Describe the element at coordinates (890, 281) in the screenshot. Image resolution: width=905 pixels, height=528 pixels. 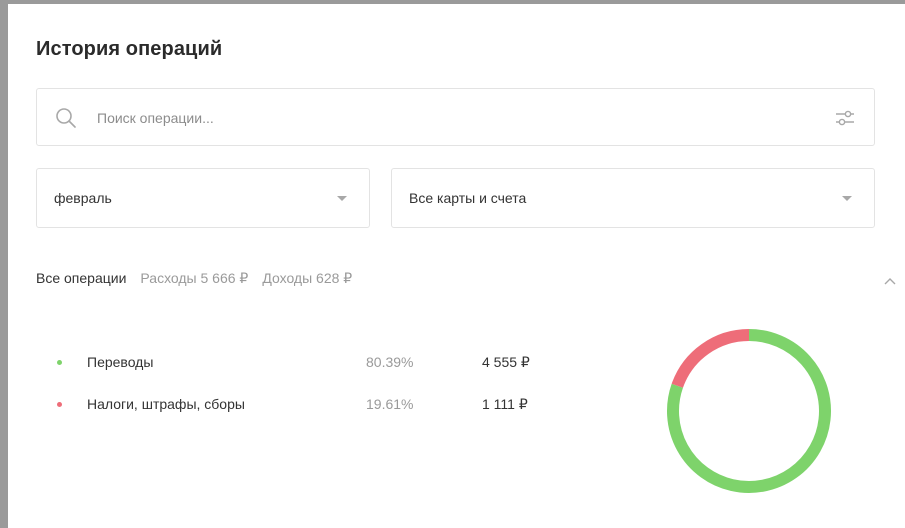
I see `chevron-up-icon` at that location.